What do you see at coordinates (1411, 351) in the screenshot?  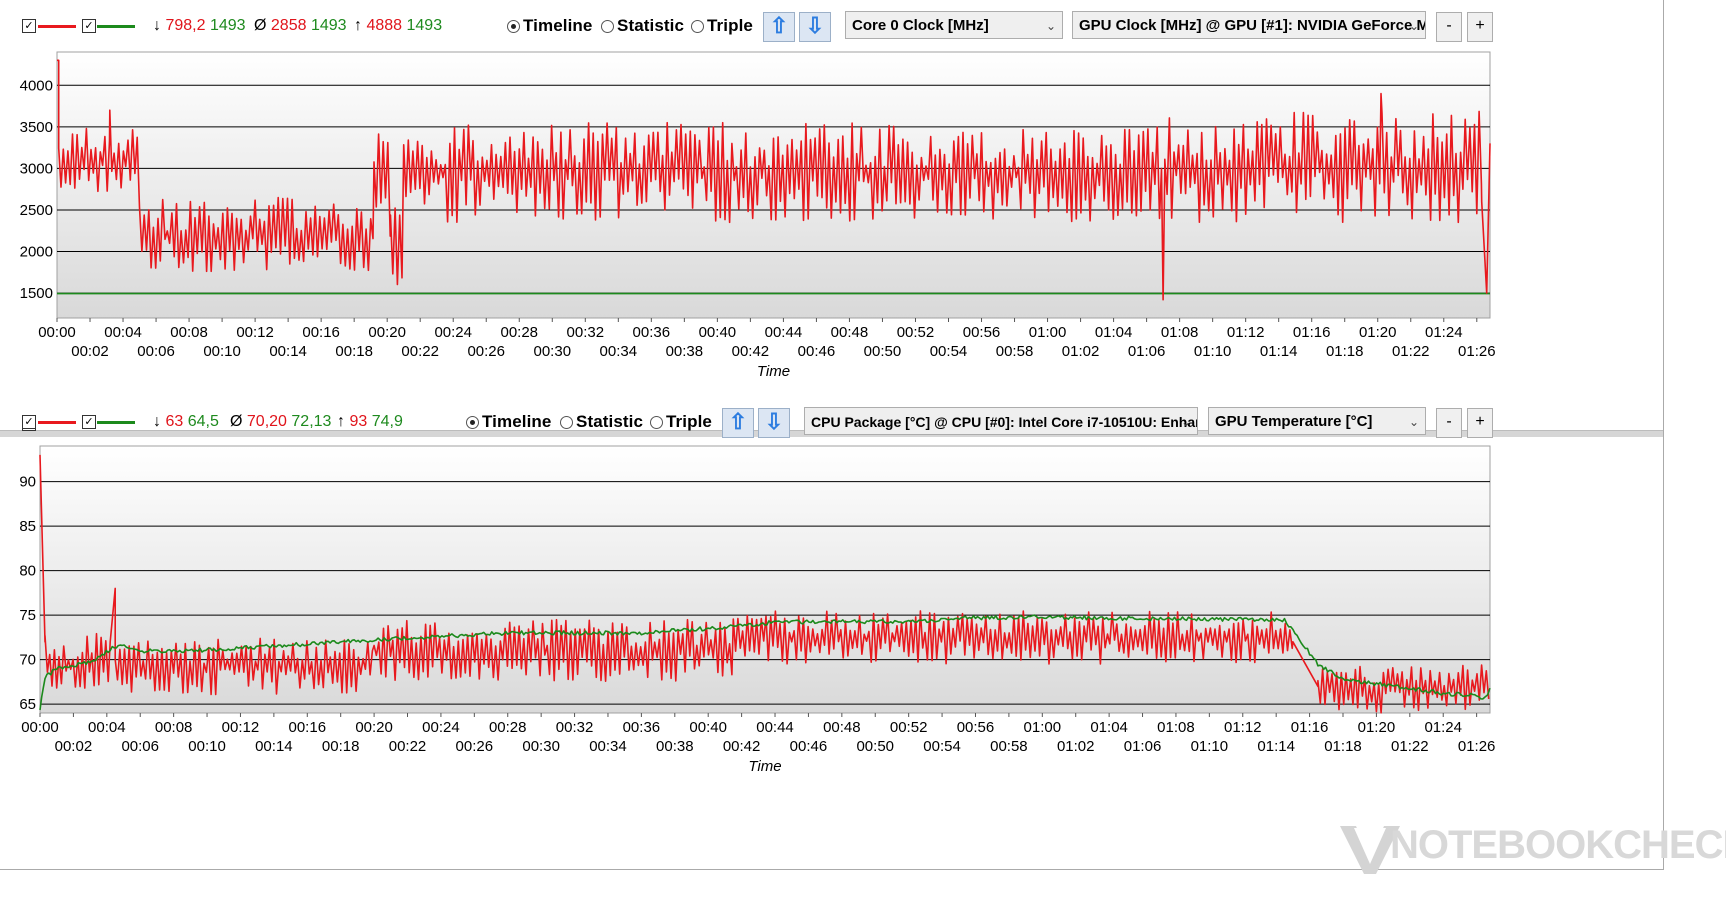 I see `x-tick-label: 01:22` at bounding box center [1411, 351].